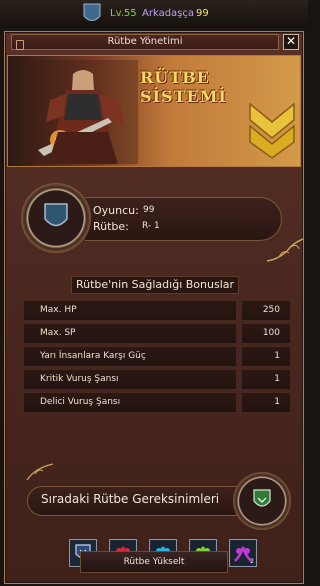  What do you see at coordinates (243, 553) in the screenshot?
I see `required-item-slot: 2` at bounding box center [243, 553].